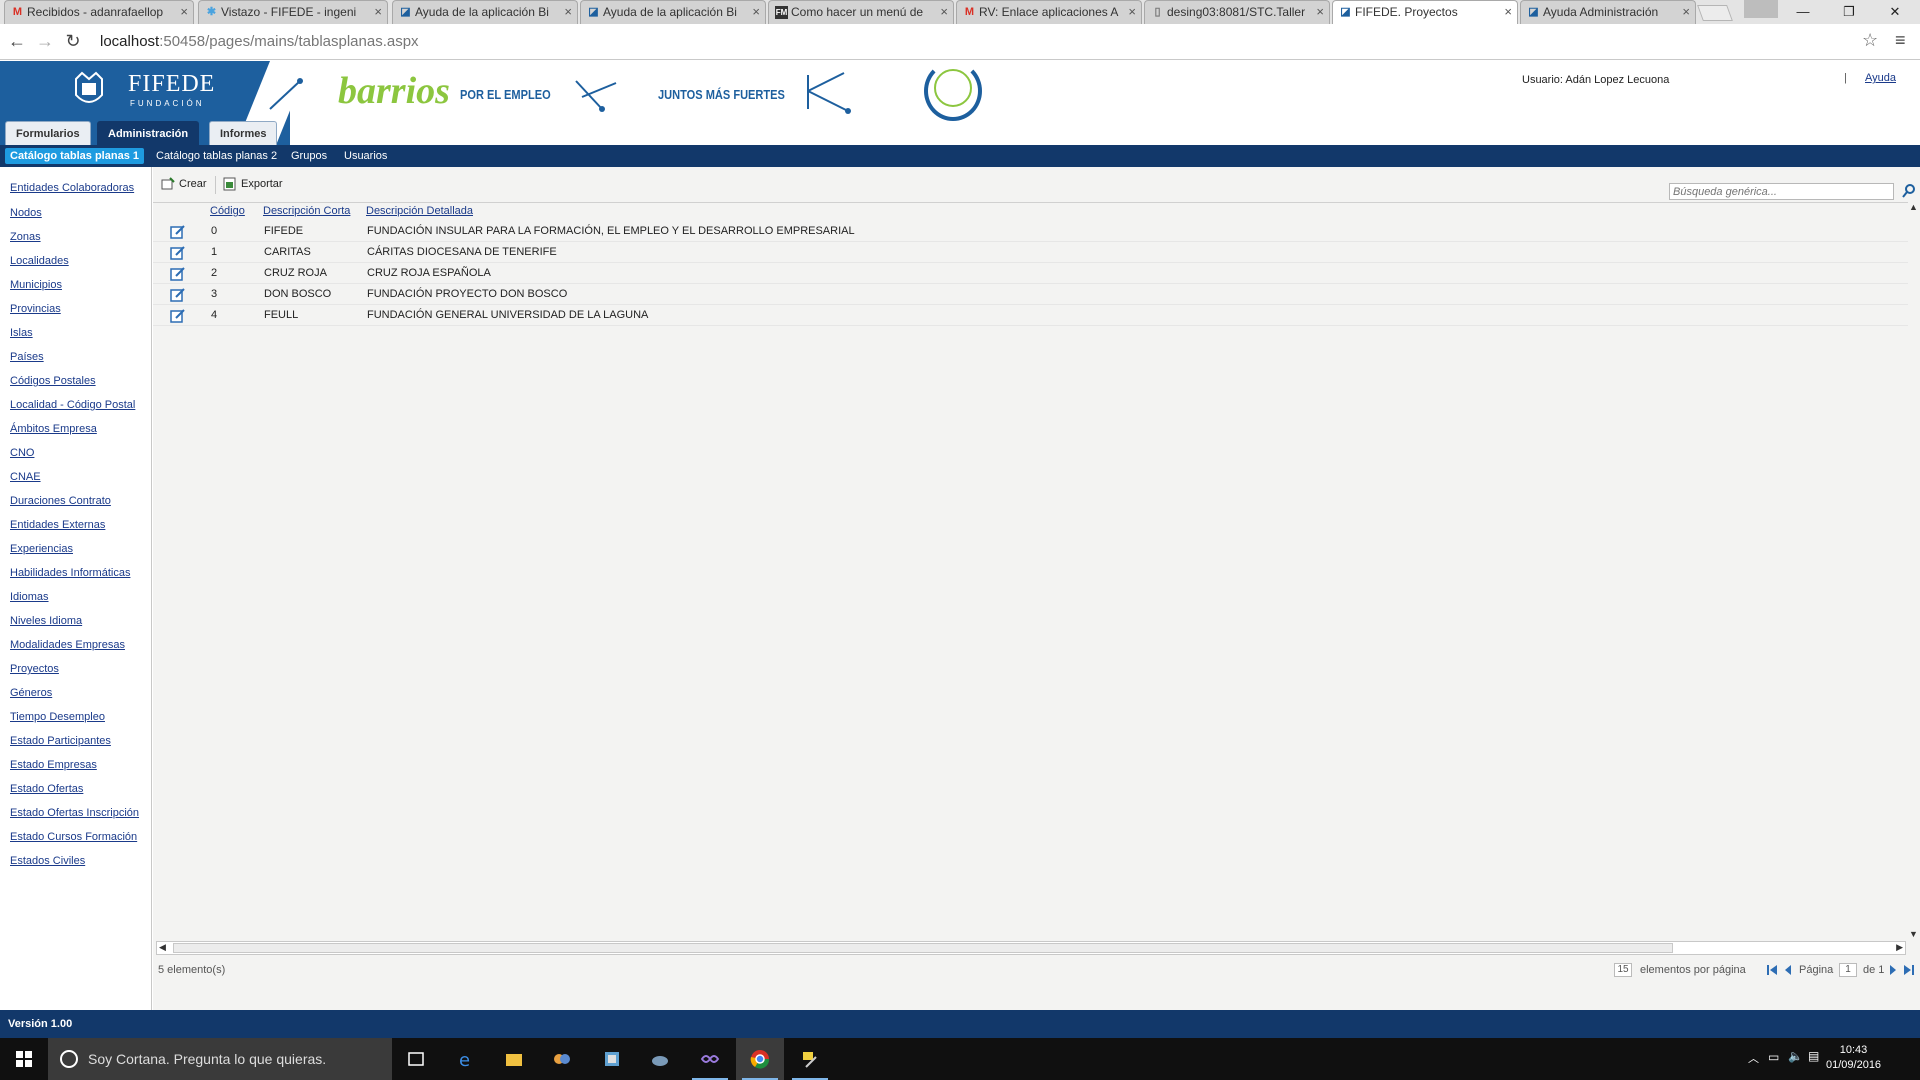 The height and width of the screenshot is (1080, 1920). What do you see at coordinates (227, 211) in the screenshot?
I see `column-header-codigo: Código` at bounding box center [227, 211].